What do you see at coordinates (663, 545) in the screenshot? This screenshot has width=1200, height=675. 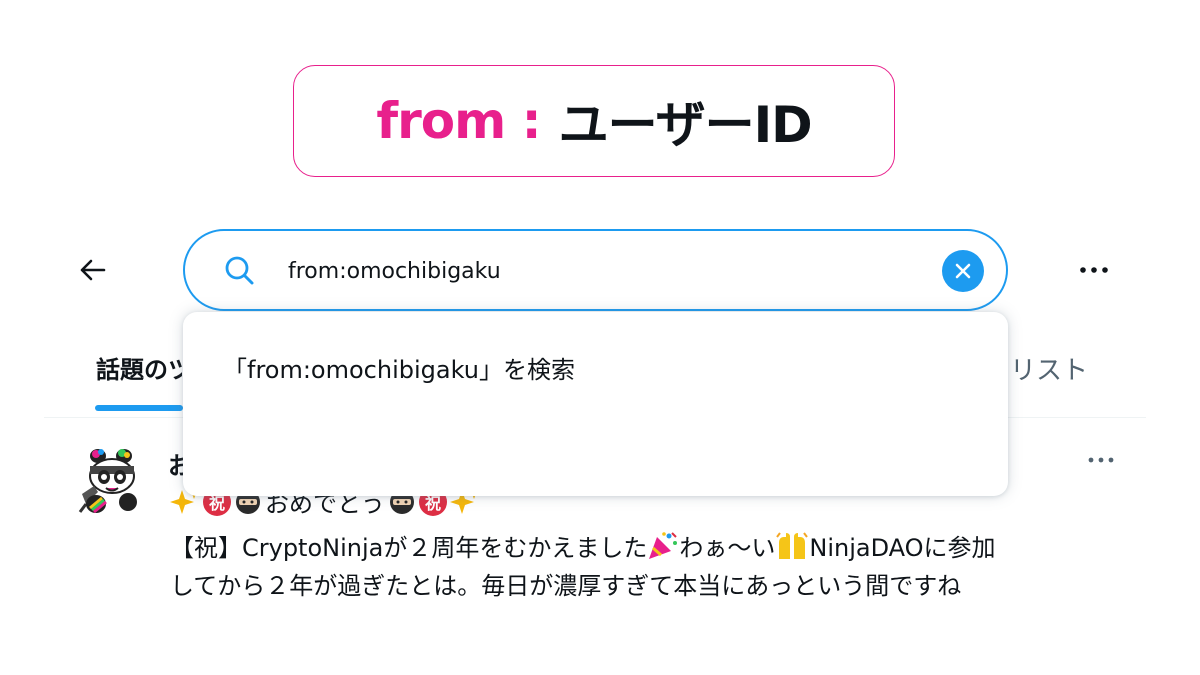 I see `party-popper-icon` at bounding box center [663, 545].